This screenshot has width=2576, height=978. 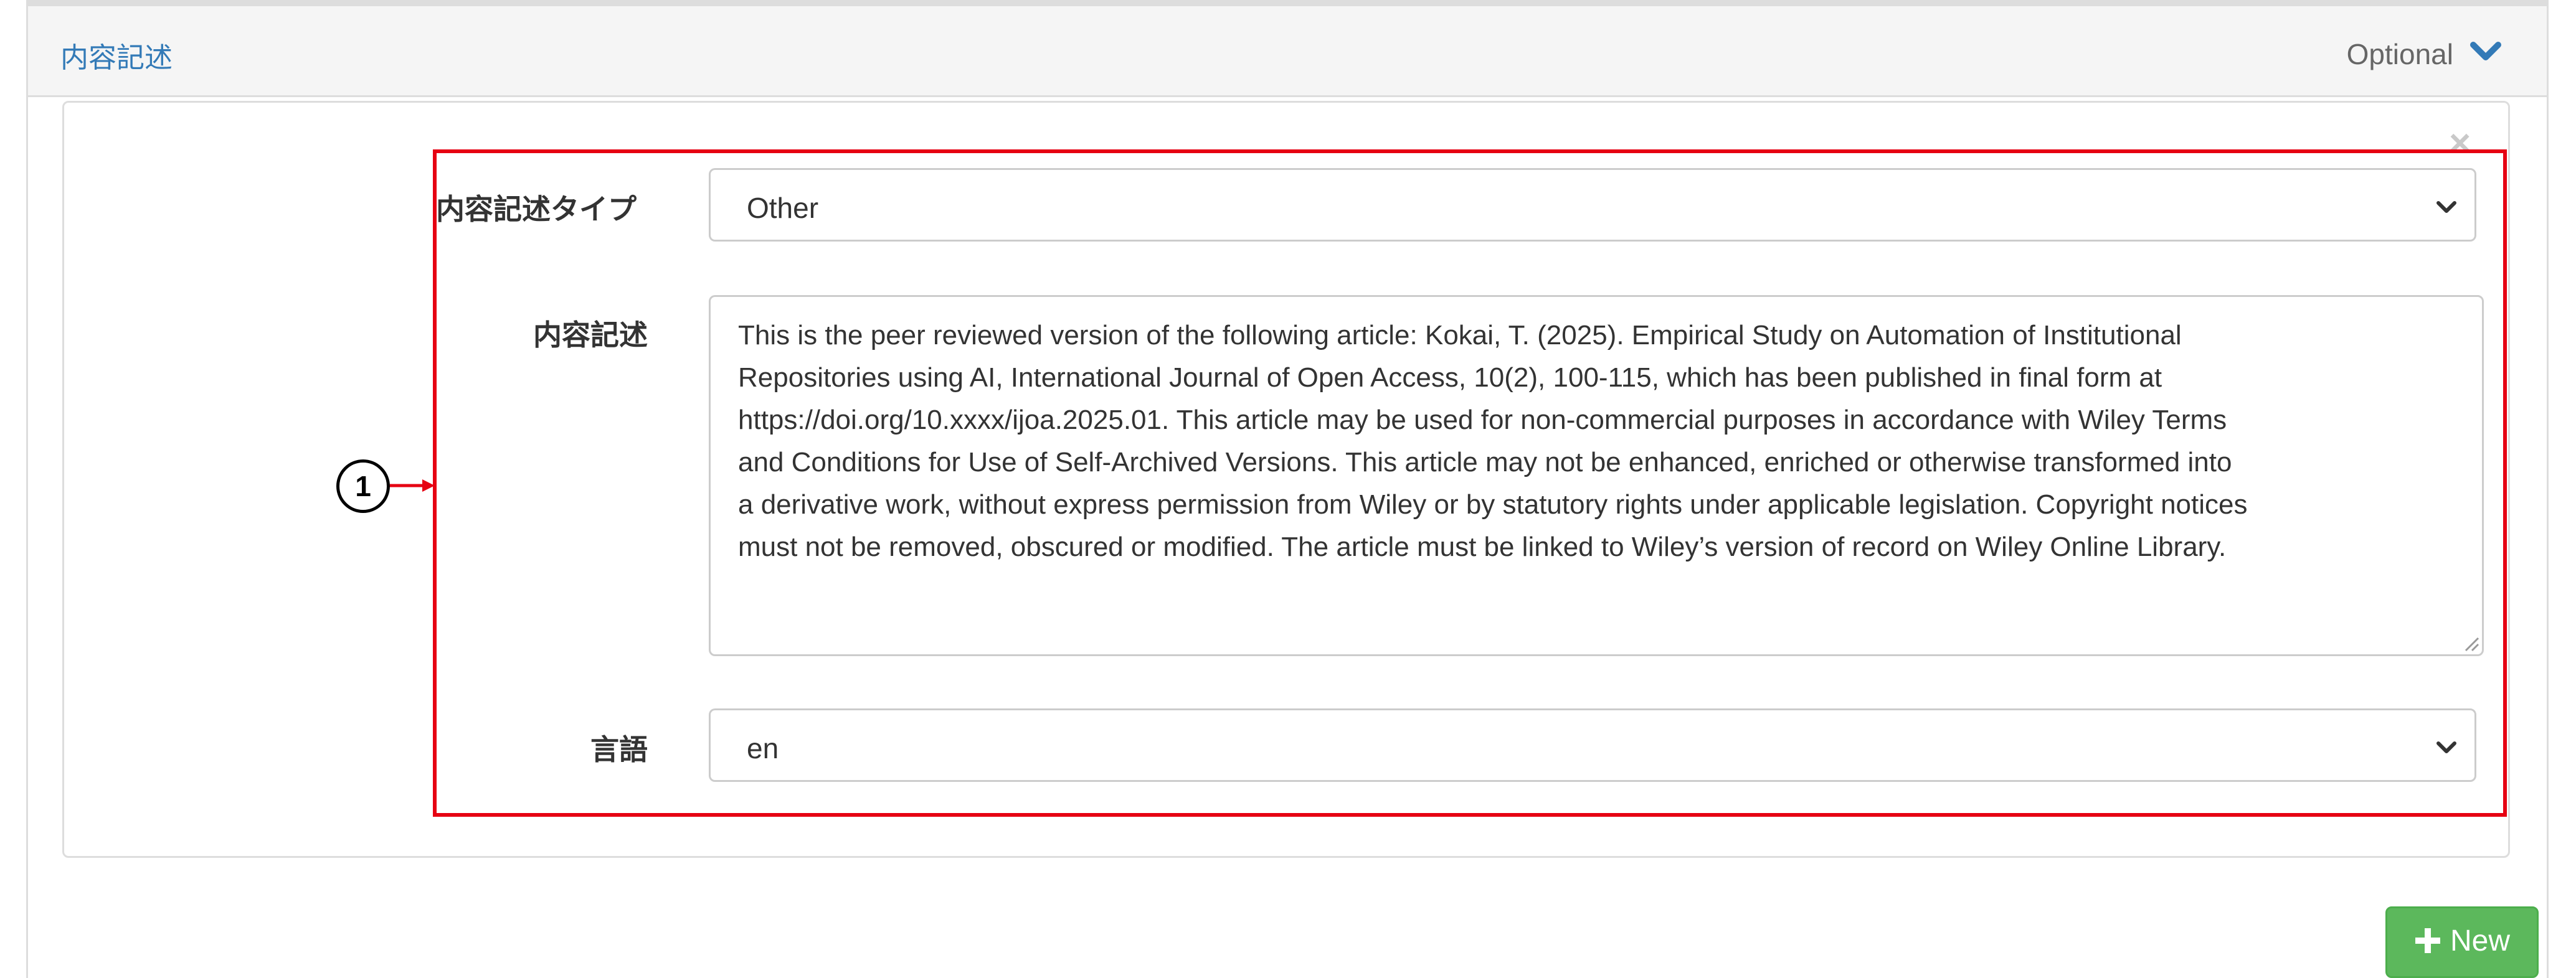 I want to click on panel-heading: 内容記述 Optional, so click(x=1288, y=51).